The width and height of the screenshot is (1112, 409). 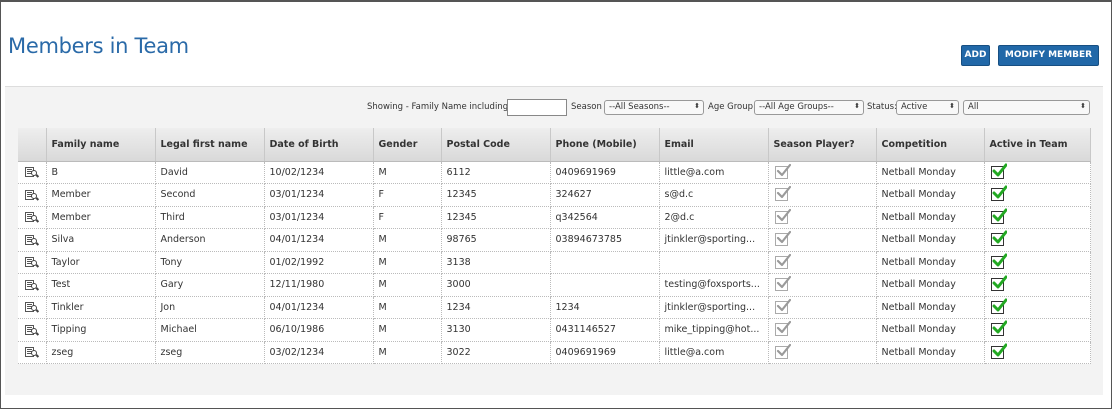 What do you see at coordinates (319, 262) in the screenshot?
I see `cell-dob: 01/02/1992` at bounding box center [319, 262].